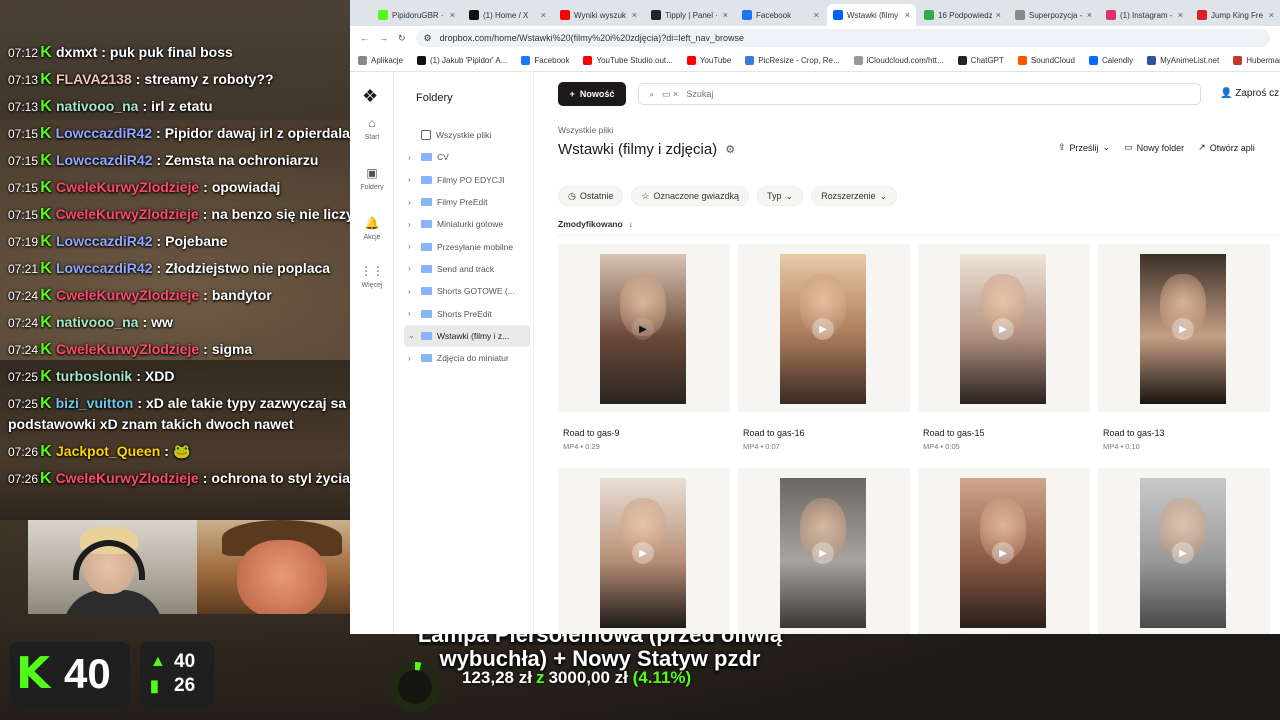 Image resolution: width=1280 pixels, height=720 pixels. I want to click on breadcrumb: Wszystkie pliki, so click(585, 130).